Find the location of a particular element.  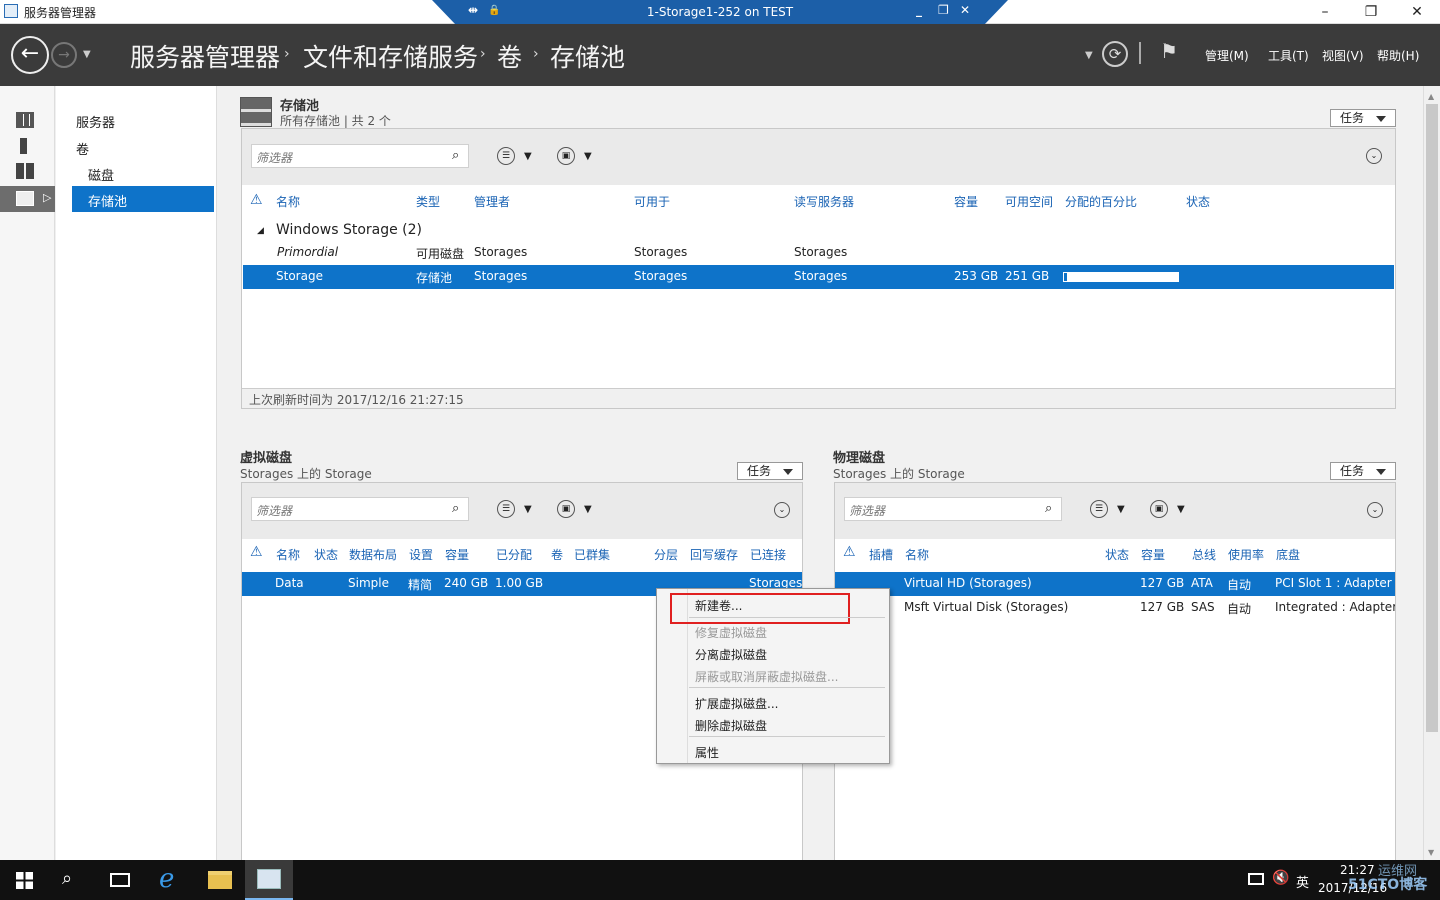

pools-list-options-icon: ☰ is located at coordinates (506, 156).